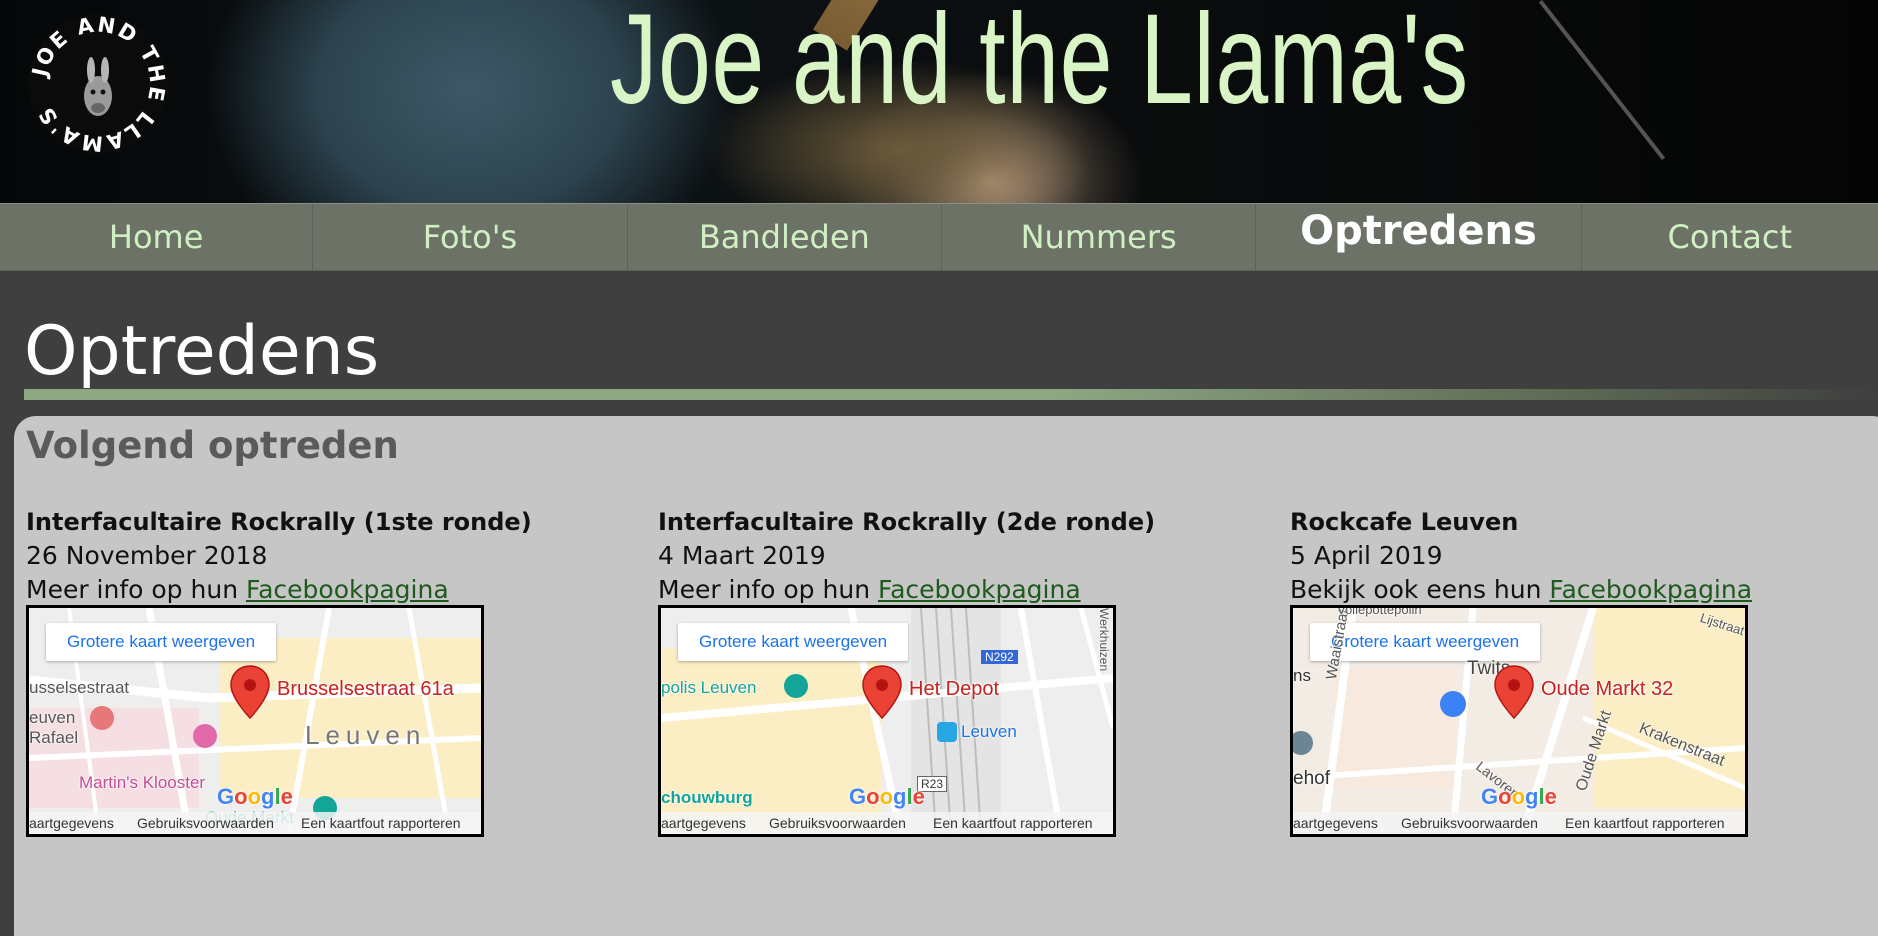  What do you see at coordinates (707, 797) in the screenshot?
I see `map-poi-label: chouwburg` at bounding box center [707, 797].